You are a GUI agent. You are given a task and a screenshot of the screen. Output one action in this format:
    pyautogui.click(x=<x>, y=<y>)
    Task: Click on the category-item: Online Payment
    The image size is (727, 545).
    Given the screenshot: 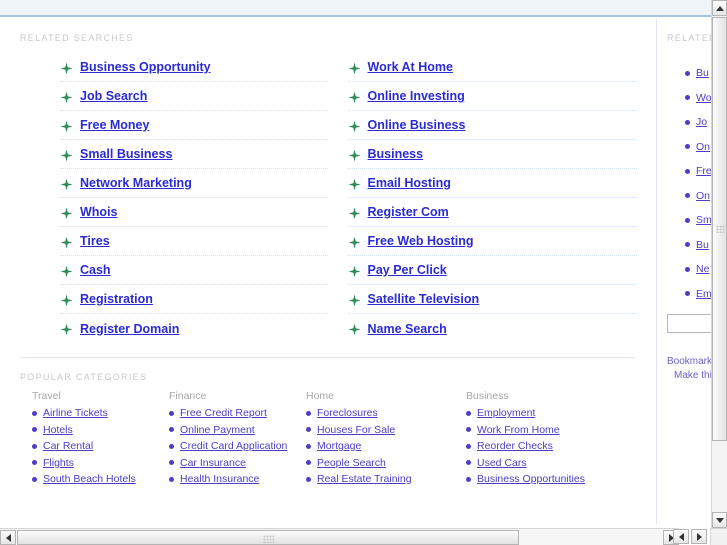 What is the action you would take?
    pyautogui.click(x=237, y=430)
    